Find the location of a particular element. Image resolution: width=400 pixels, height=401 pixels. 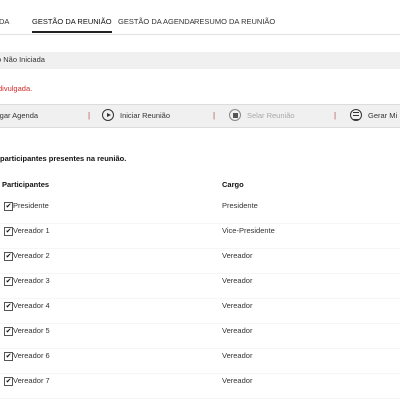

participant-name: Vereador 3 is located at coordinates (31, 280).